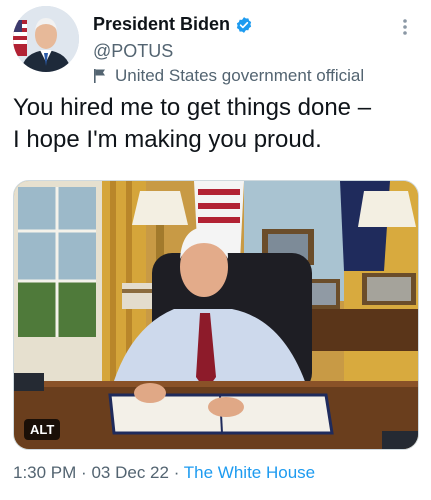 This screenshot has height=500, width=431. I want to click on alt-text-badge: ALT, so click(42, 429).